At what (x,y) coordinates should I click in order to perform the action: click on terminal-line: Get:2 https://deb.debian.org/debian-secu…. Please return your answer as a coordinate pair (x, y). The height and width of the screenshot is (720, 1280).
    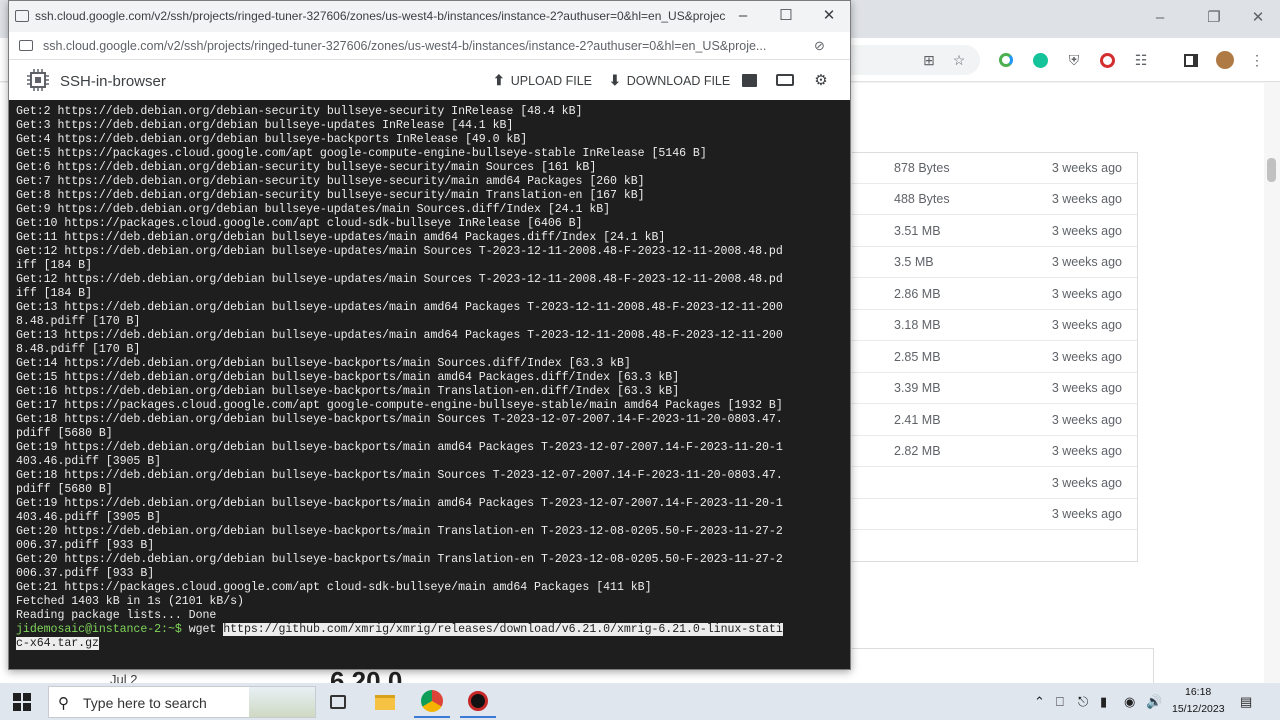
    Looking at the image, I should click on (299, 111).